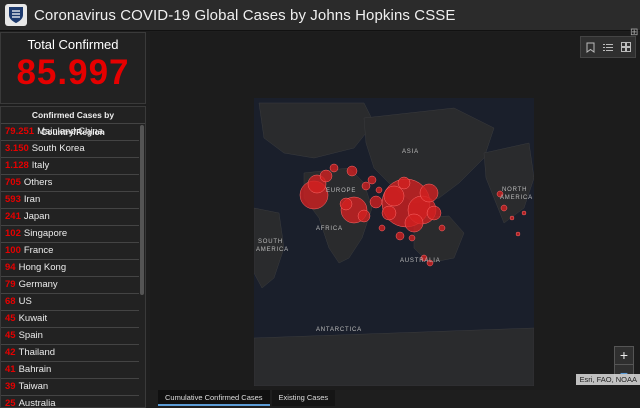 The image size is (640, 408). Describe the element at coordinates (516, 198) in the screenshot. I see `map-label-america-north: AMERICA` at that location.